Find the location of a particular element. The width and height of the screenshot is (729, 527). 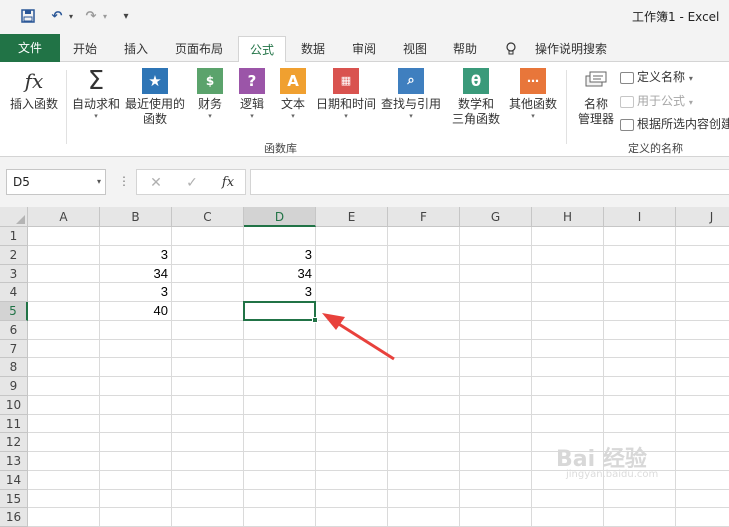

tab-view: 视图 is located at coordinates (415, 49).